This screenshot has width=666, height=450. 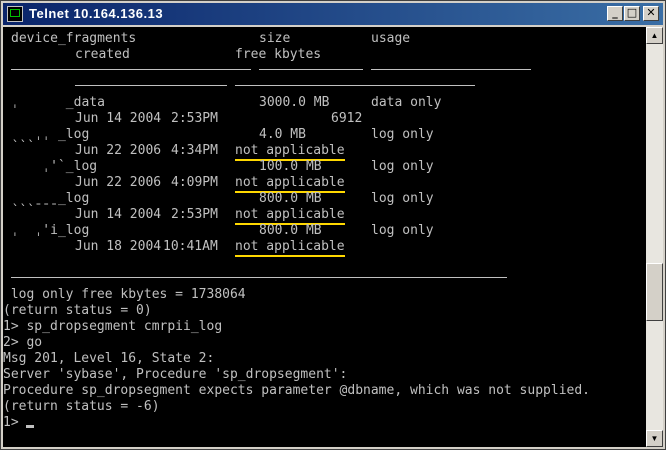 I want to click on column-subheader-row: created free kbytes, so click(x=323, y=55).